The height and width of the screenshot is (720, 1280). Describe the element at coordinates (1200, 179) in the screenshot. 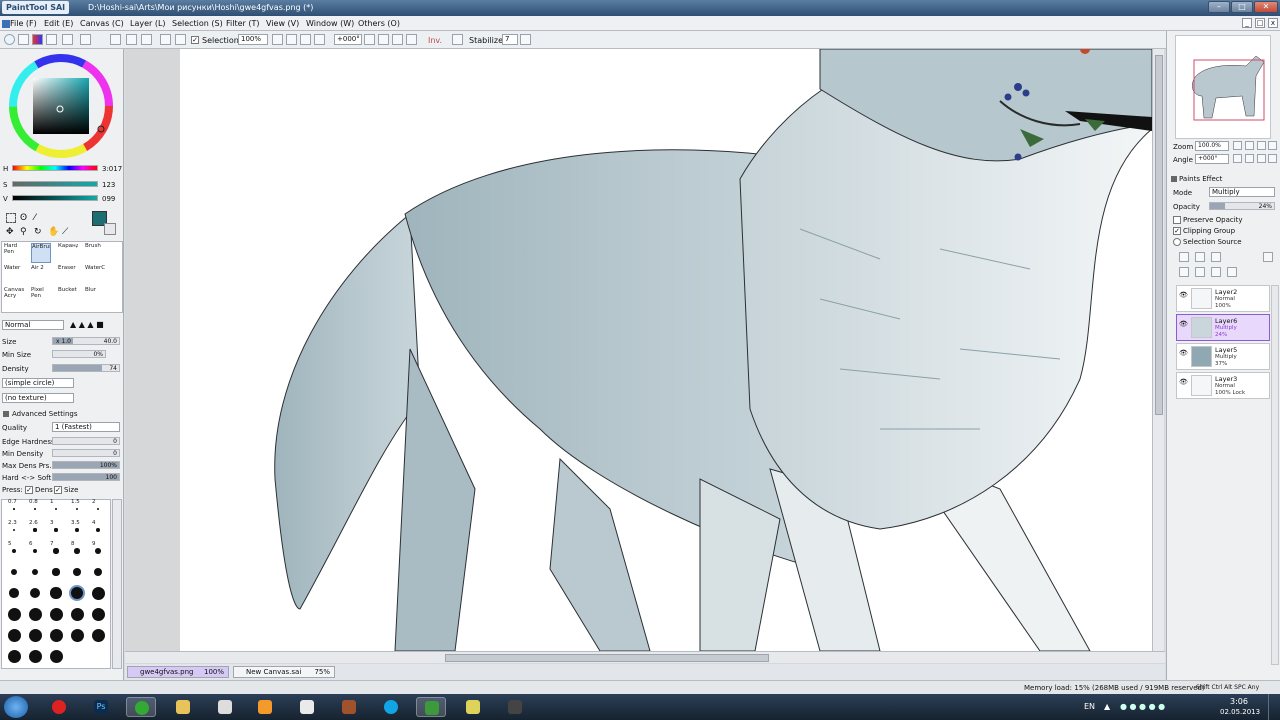

I see `paints-effect-label: Paints Effect` at that location.